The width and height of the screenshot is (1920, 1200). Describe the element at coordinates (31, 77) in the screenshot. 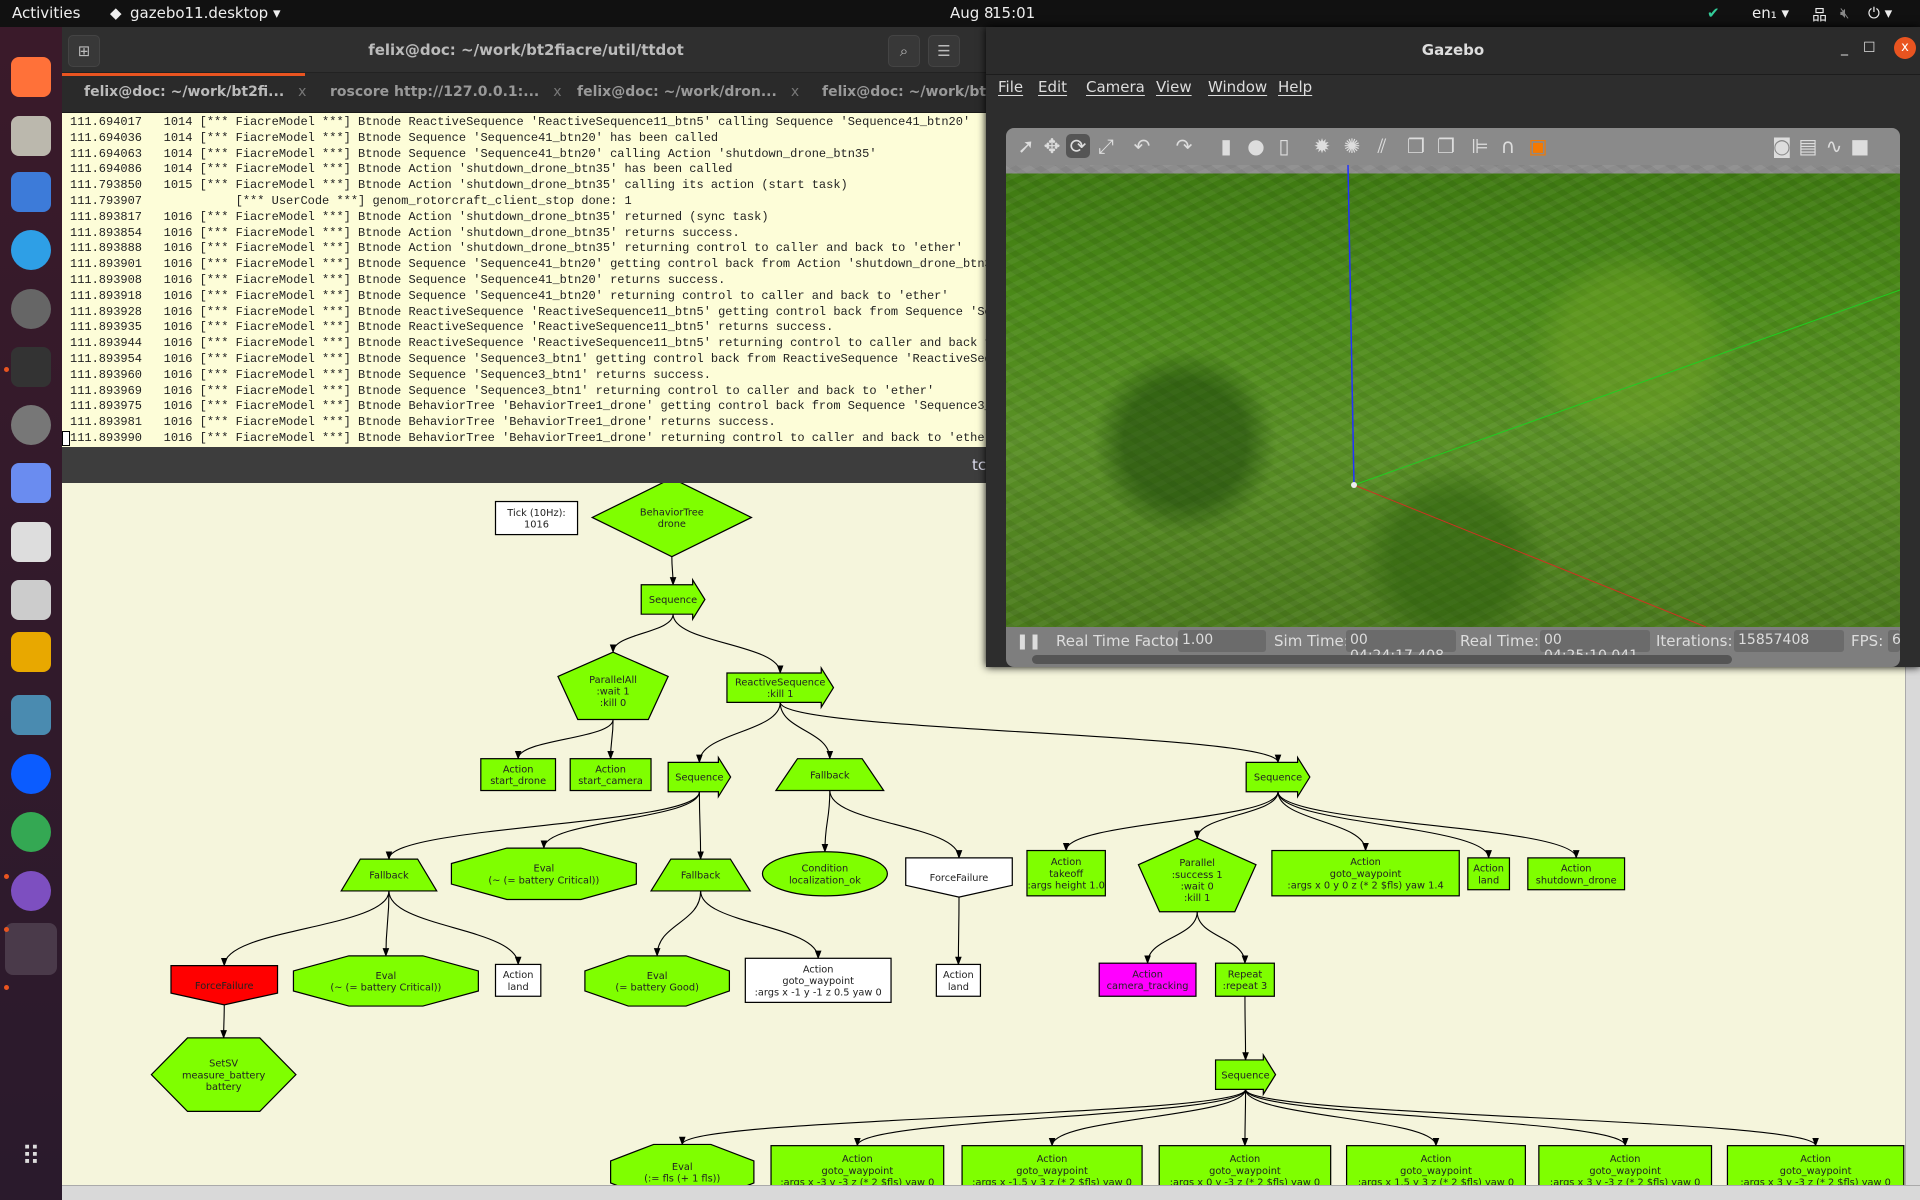

I see `firefox-icon` at that location.